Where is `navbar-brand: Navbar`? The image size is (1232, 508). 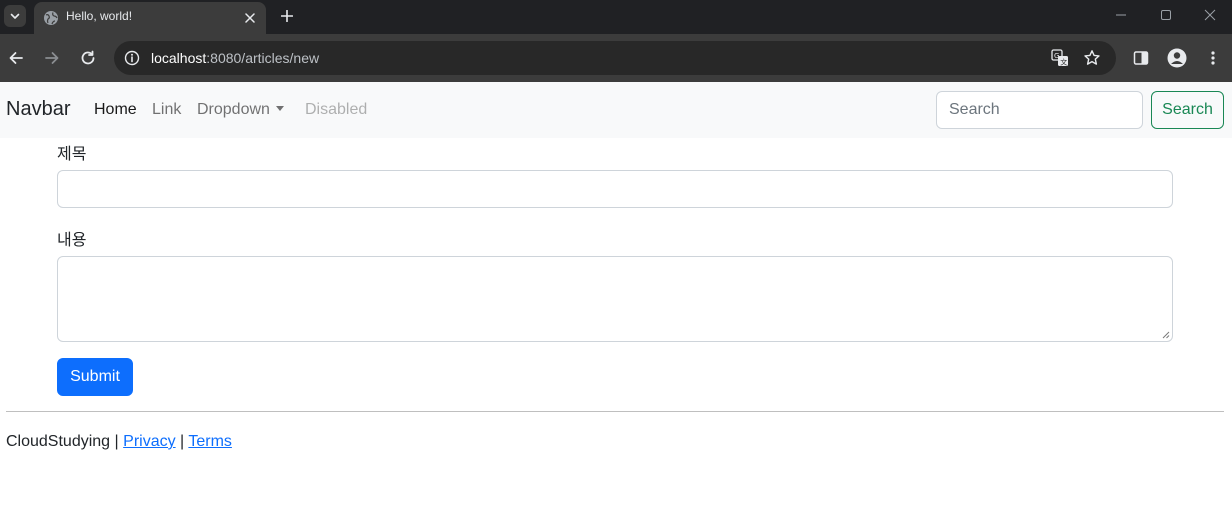 navbar-brand: Navbar is located at coordinates (38, 109).